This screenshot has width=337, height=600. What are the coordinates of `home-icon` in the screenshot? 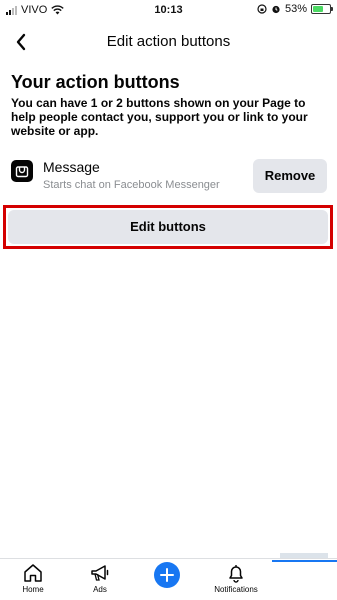 It's located at (33, 573).